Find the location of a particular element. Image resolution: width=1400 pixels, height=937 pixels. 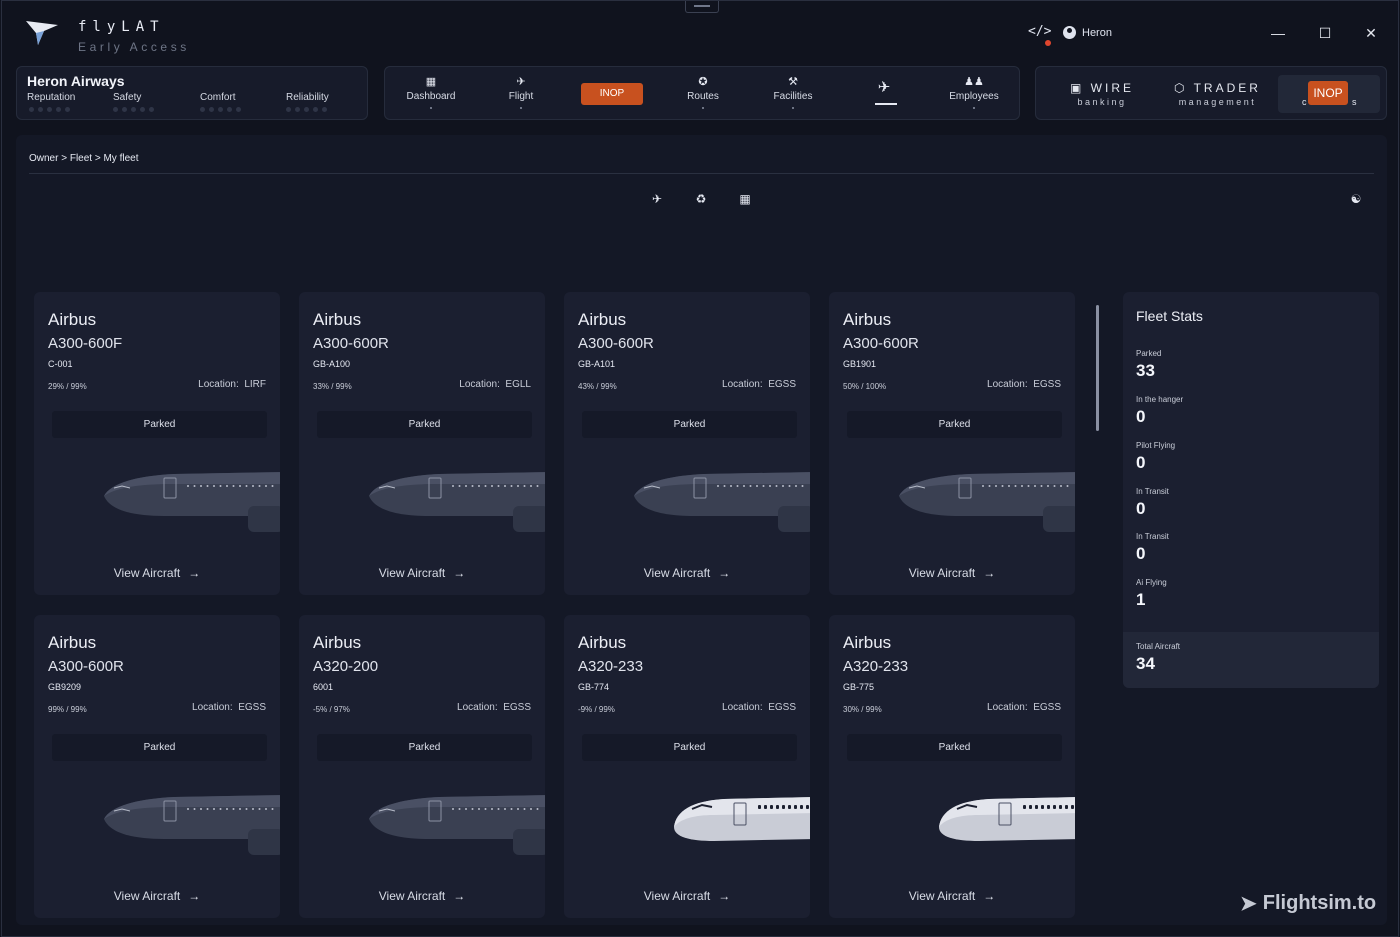

app-name: flyLAT is located at coordinates (121, 27).